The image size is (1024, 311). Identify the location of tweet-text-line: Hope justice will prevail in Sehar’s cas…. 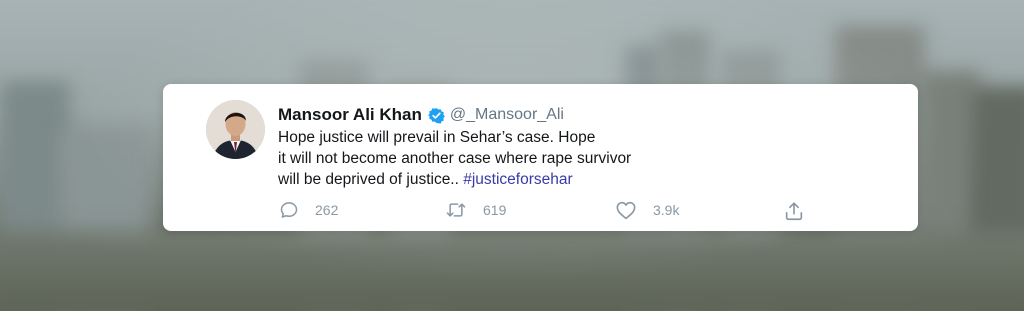
(437, 137).